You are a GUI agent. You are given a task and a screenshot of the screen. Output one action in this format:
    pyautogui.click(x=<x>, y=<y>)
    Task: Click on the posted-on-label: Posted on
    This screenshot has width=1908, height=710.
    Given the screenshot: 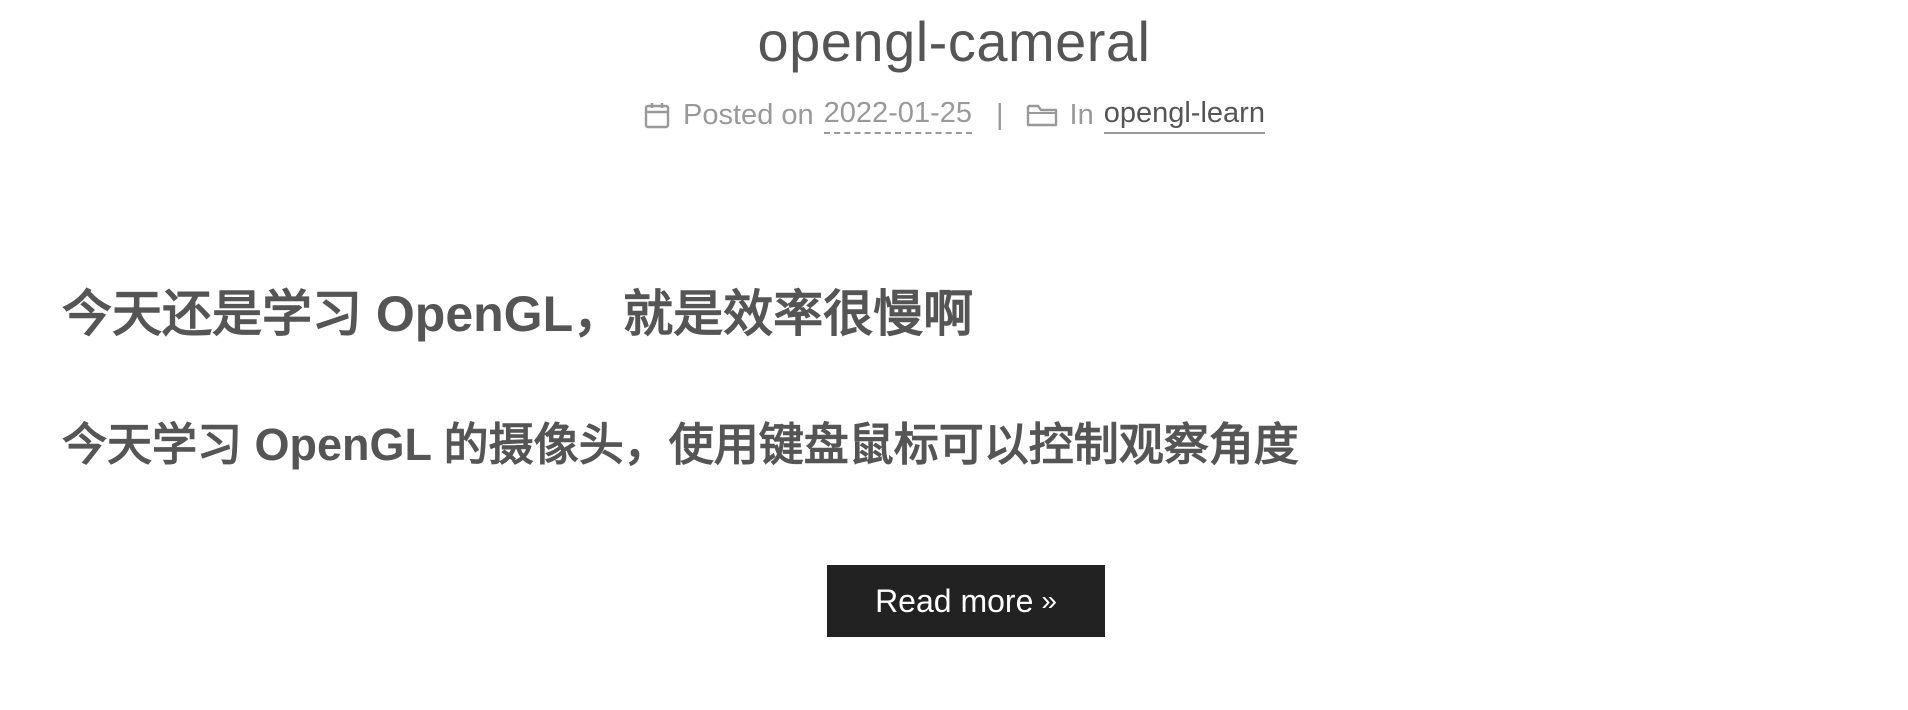 What is the action you would take?
    pyautogui.click(x=748, y=114)
    